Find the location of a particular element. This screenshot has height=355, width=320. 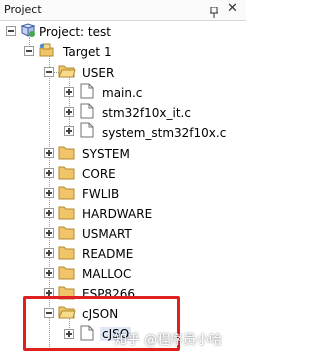

panel-titlebar: Project ✕ is located at coordinates (123, 10).